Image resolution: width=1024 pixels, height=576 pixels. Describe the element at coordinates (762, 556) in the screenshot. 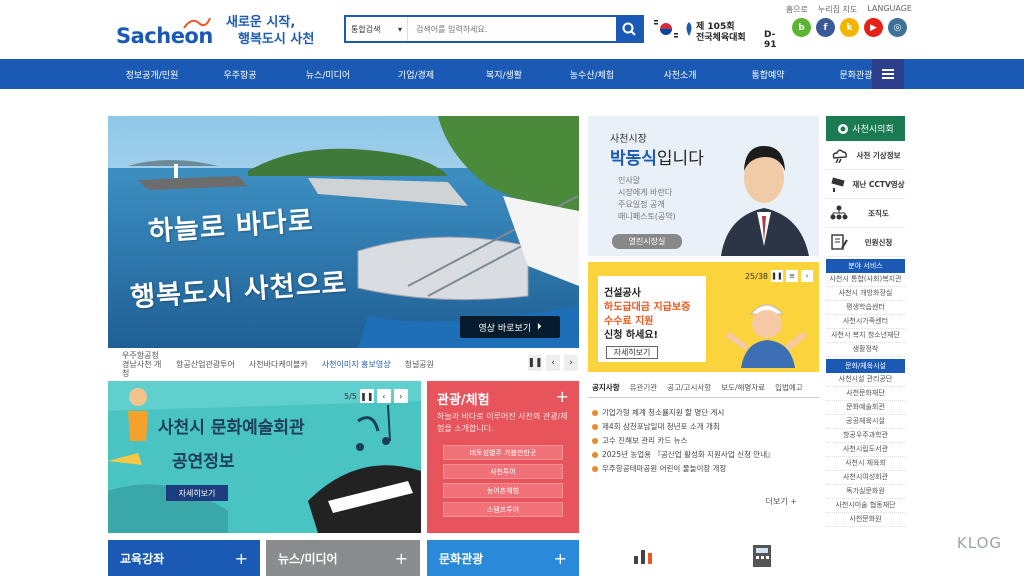

I see `calculator-icon` at that location.